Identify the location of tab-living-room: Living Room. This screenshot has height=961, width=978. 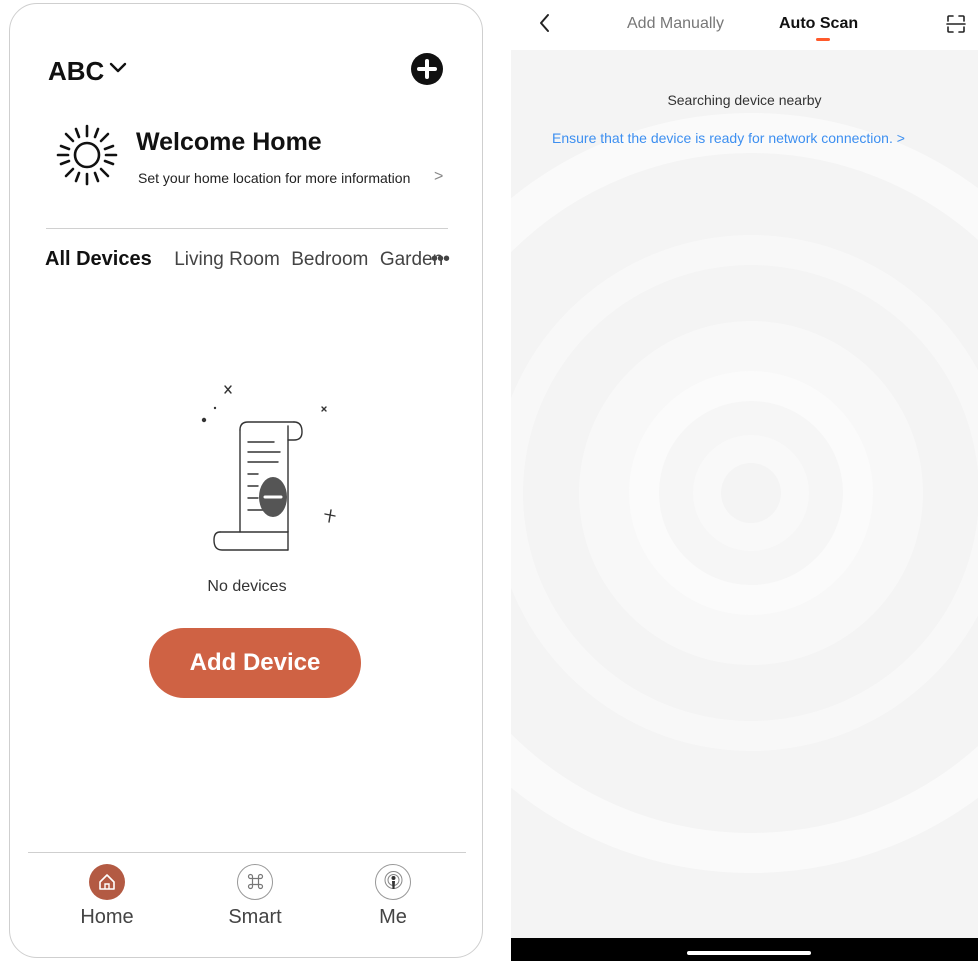
(227, 259).